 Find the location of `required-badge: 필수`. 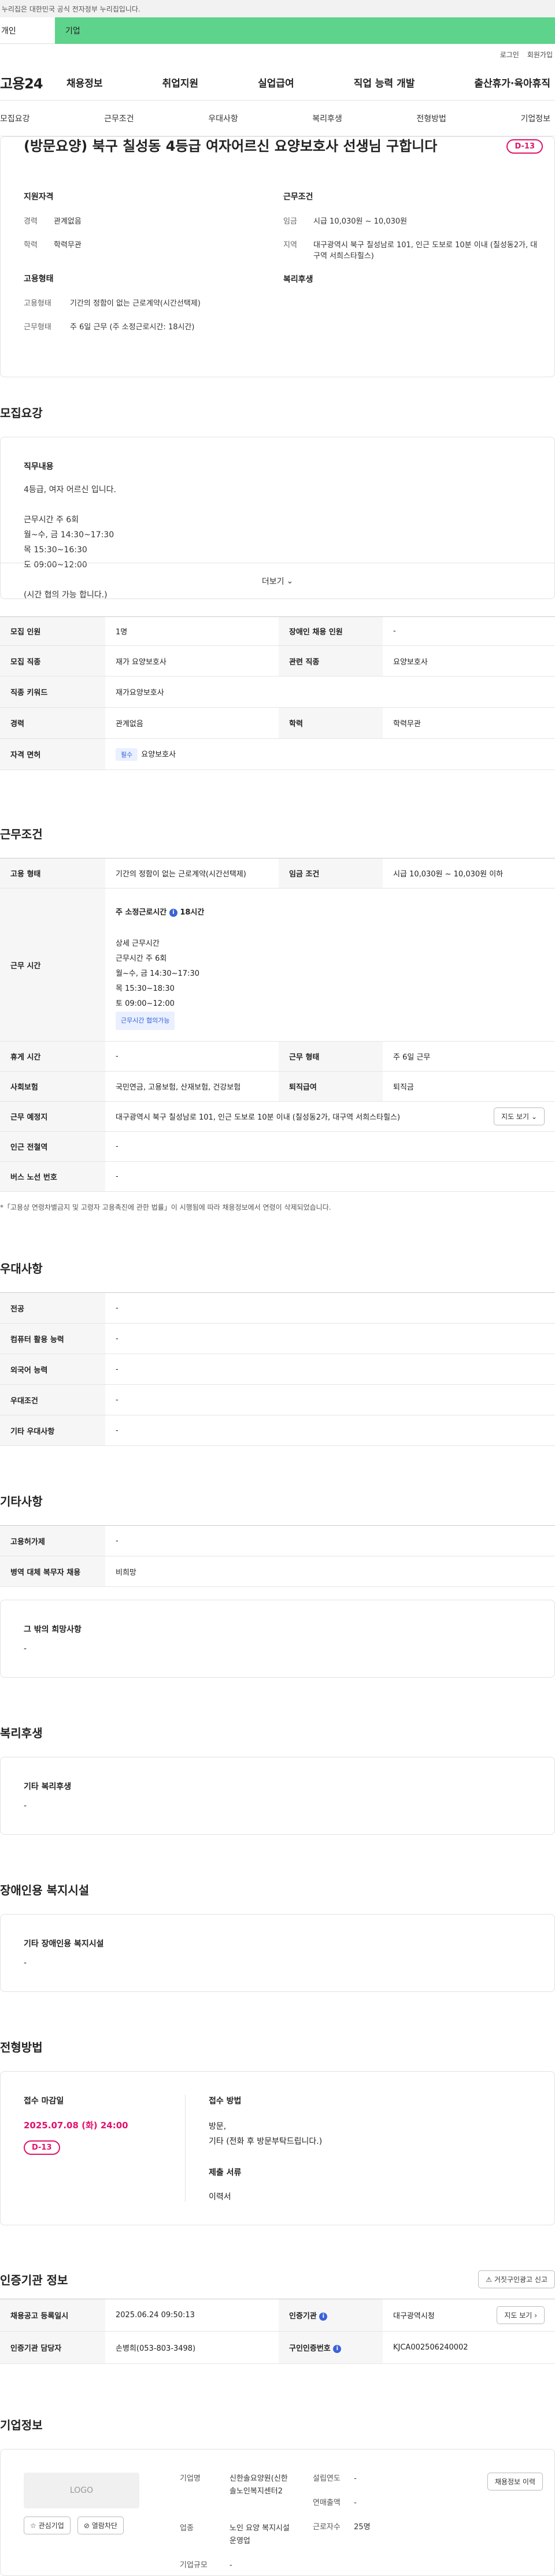

required-badge: 필수 is located at coordinates (127, 754).